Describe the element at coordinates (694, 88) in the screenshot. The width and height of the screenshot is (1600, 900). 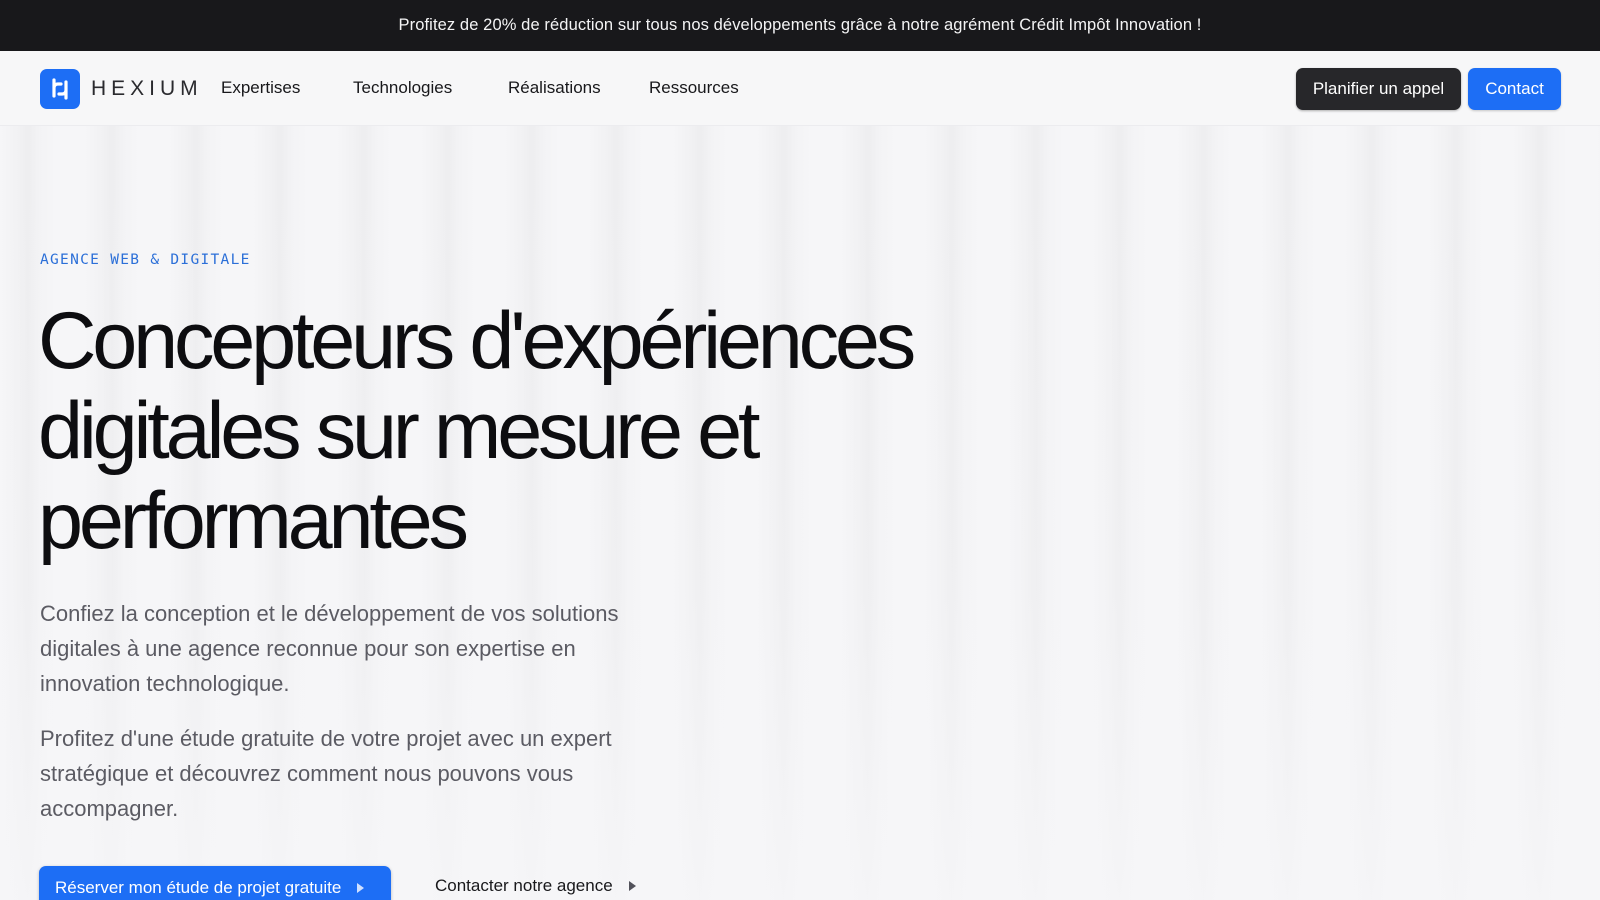
I see `nav-item-ressources: Ressources` at that location.